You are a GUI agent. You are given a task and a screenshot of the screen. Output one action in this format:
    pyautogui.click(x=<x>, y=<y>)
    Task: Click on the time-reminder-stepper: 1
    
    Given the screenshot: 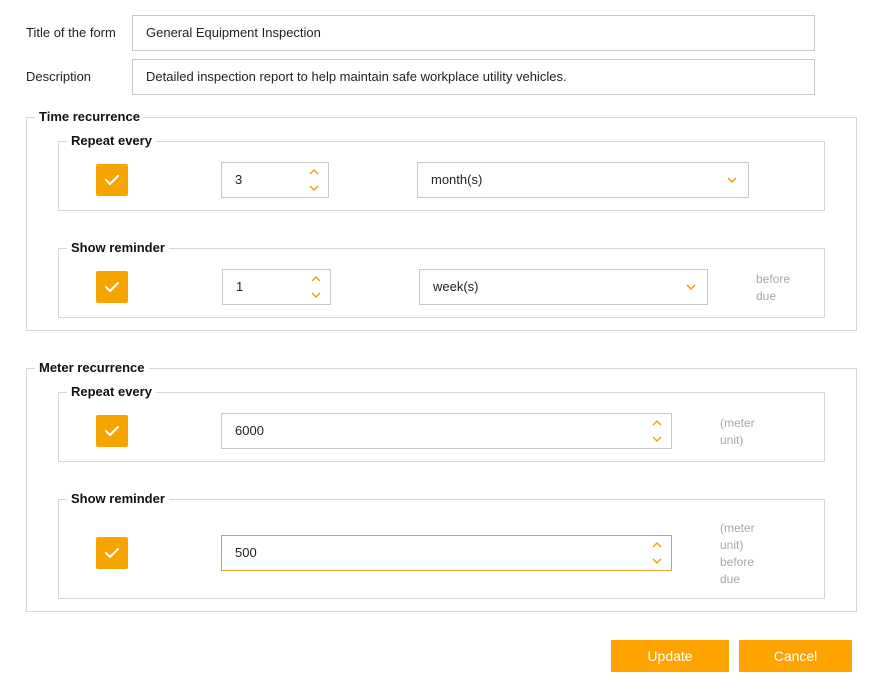 What is the action you would take?
    pyautogui.click(x=276, y=287)
    